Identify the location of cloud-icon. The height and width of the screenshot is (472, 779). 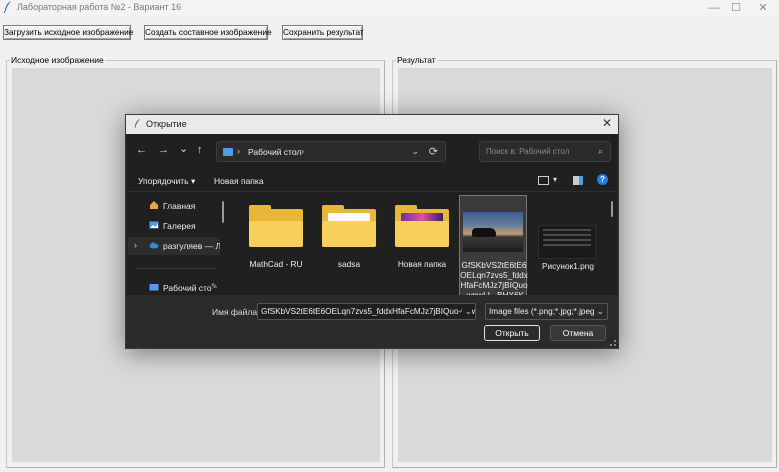
(154, 245).